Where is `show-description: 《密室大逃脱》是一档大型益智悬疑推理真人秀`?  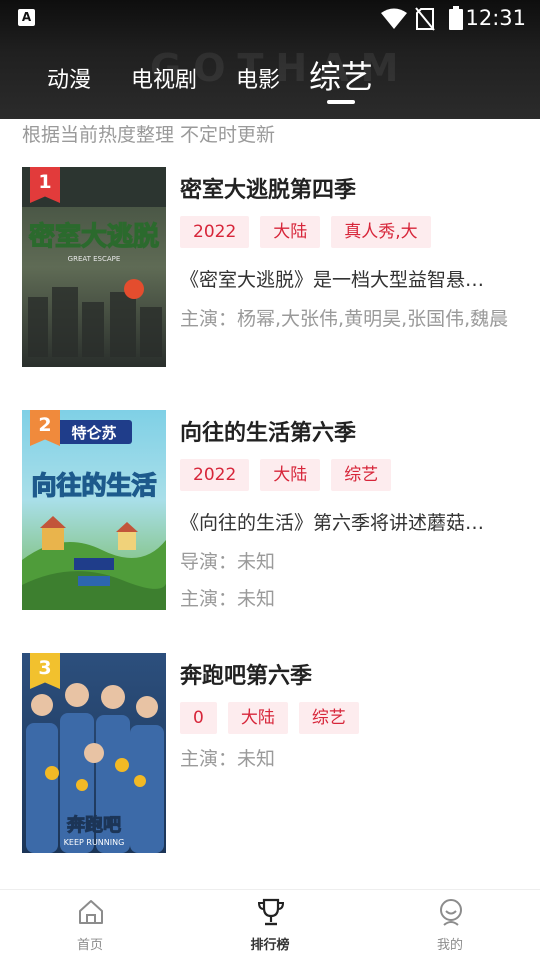 show-description: 《密室大逃脱》是一档大型益智悬疑推理真人秀 is located at coordinates (335, 280).